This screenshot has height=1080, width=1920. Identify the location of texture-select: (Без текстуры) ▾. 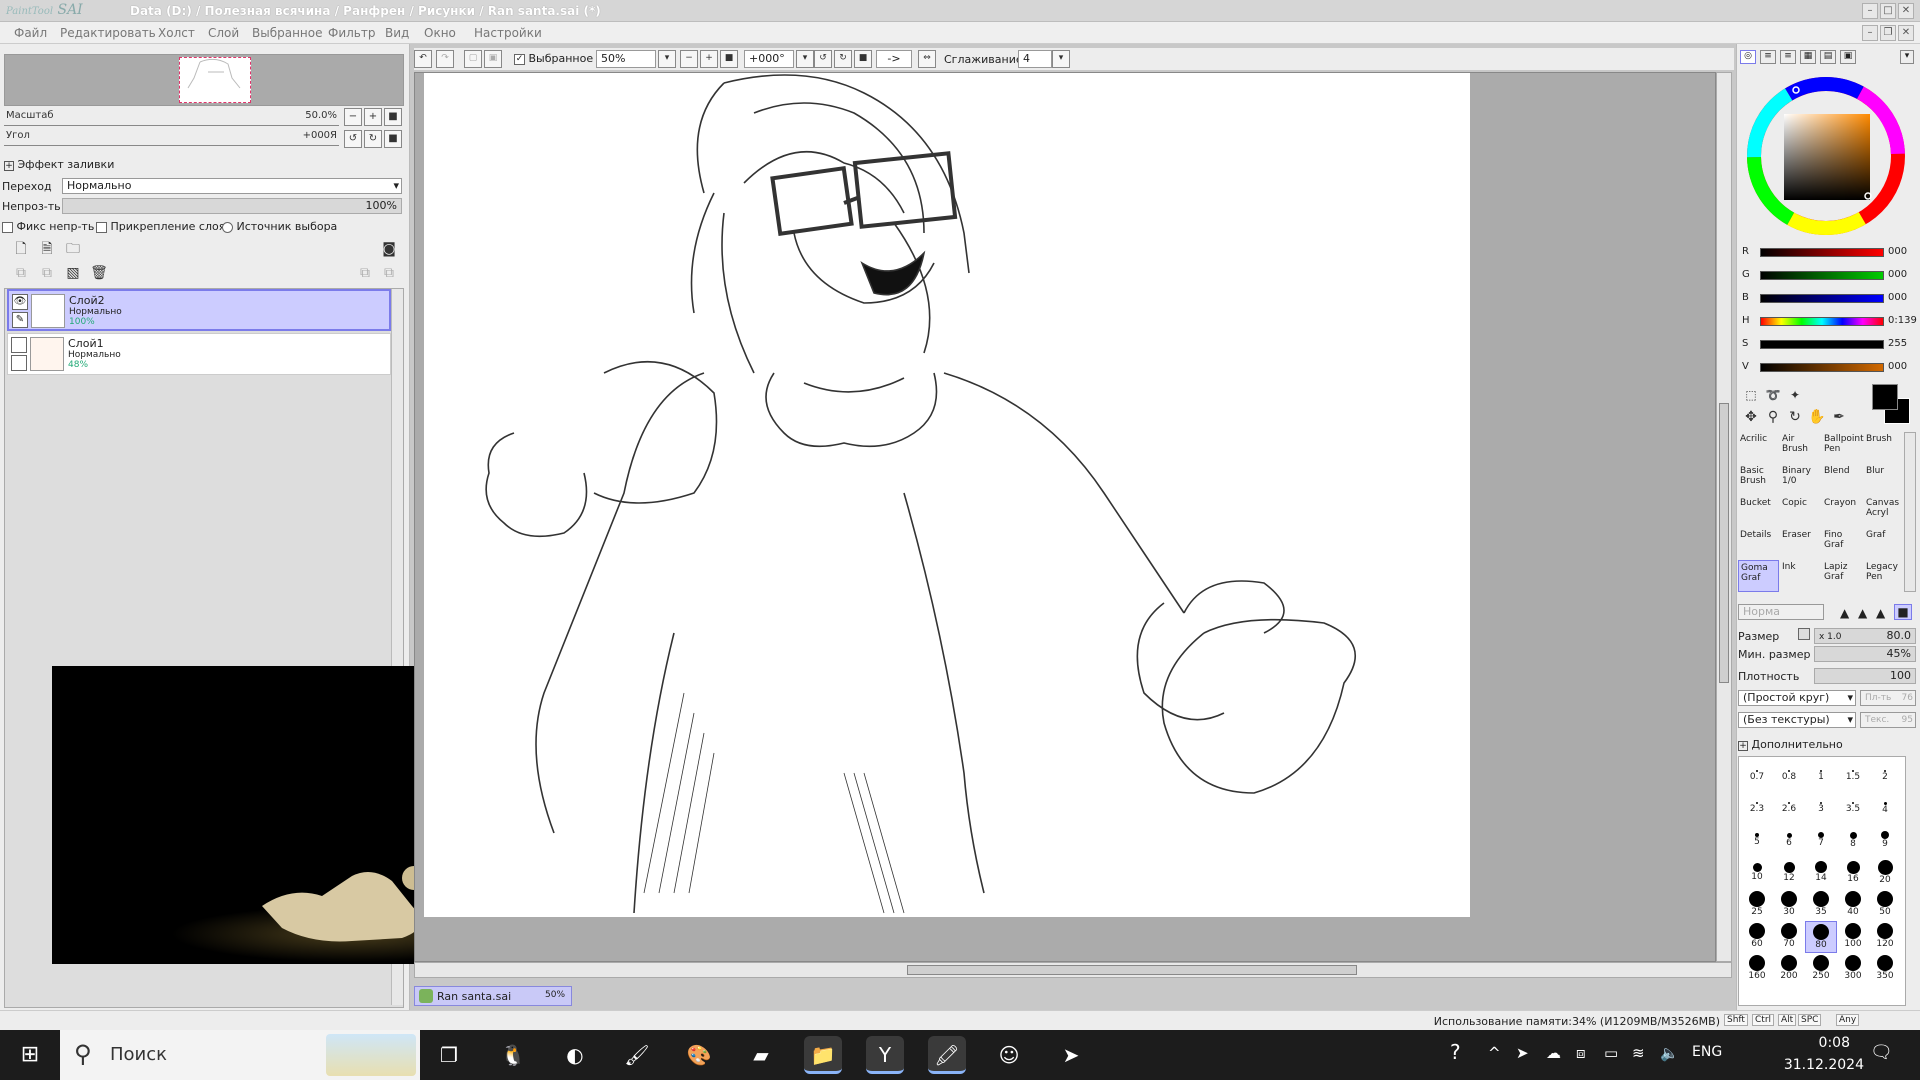
(1797, 720).